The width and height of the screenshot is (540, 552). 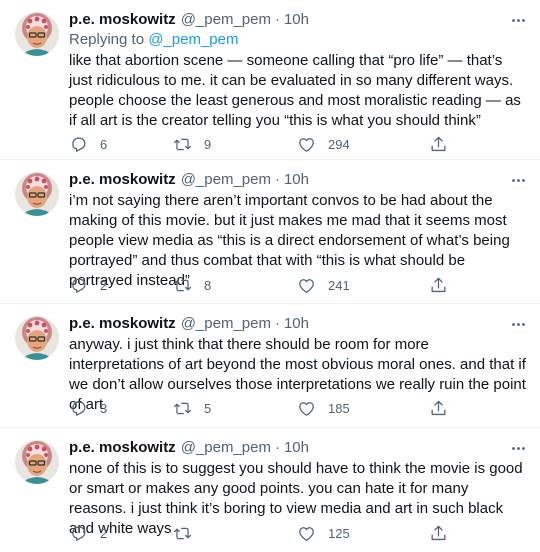 What do you see at coordinates (104, 144) in the screenshot?
I see `reply-count: 6` at bounding box center [104, 144].